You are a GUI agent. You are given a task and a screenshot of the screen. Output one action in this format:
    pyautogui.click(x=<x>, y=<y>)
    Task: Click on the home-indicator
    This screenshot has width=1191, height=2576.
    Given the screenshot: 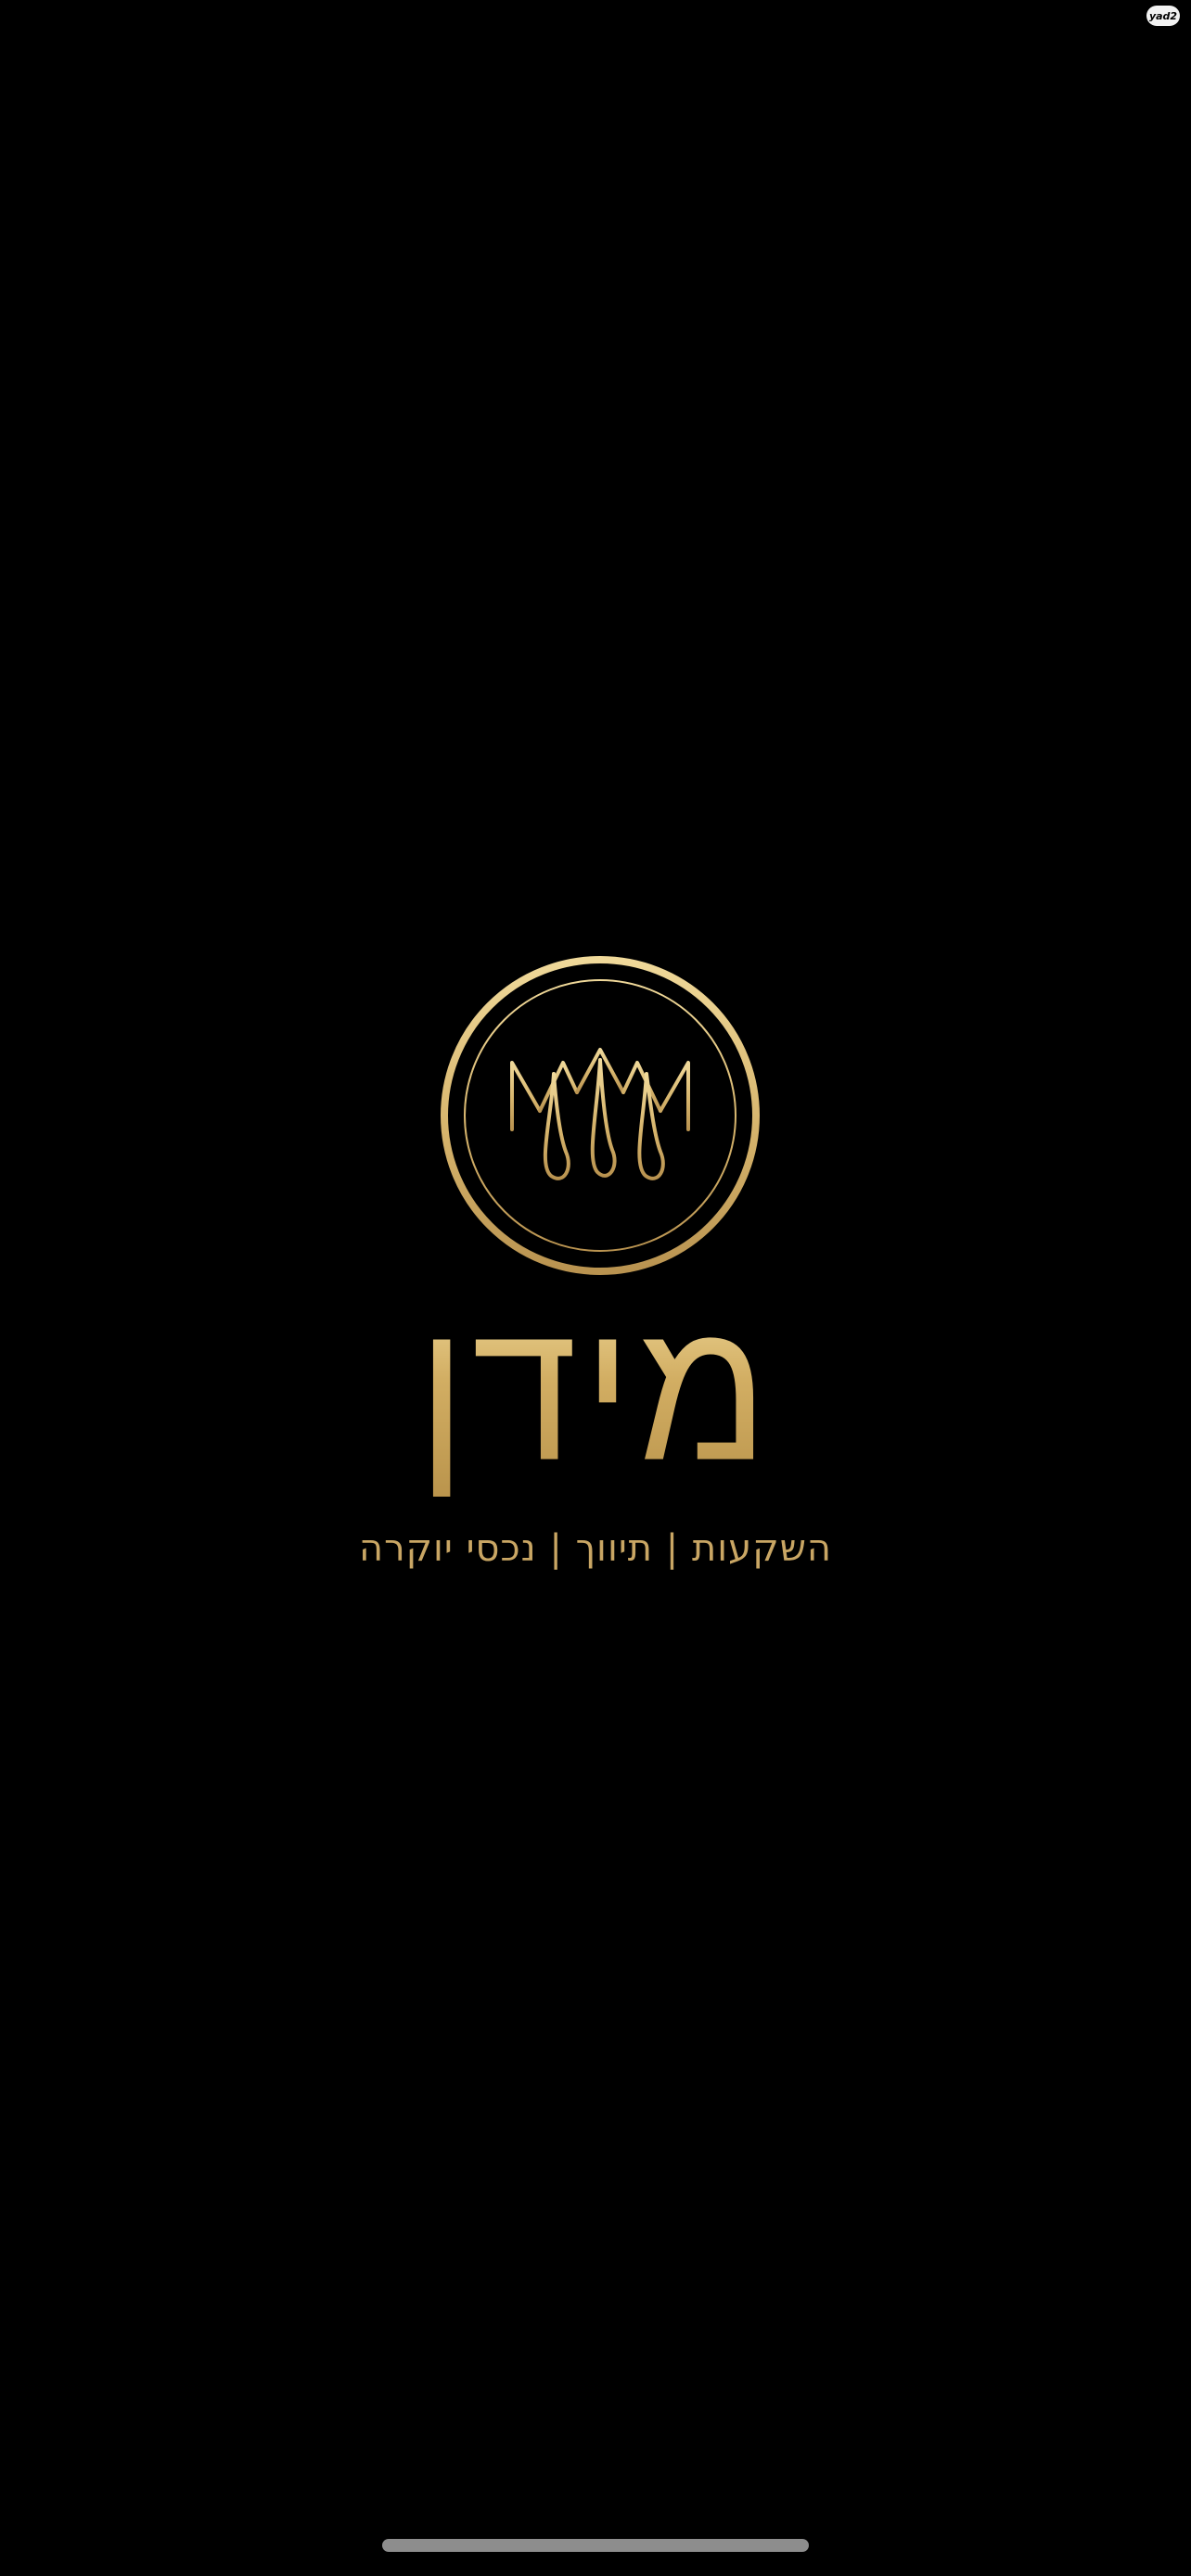 What is the action you would take?
    pyautogui.click(x=595, y=2545)
    